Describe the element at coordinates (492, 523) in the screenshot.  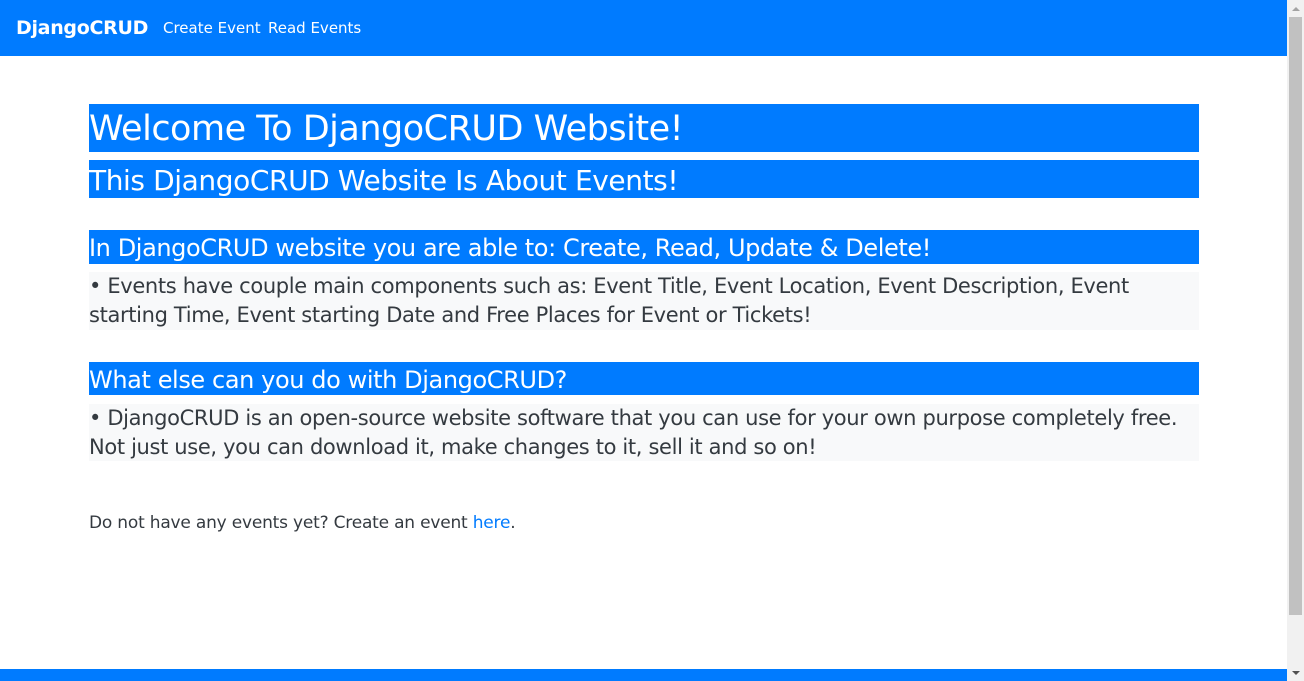
I see `create-event-link: here` at that location.